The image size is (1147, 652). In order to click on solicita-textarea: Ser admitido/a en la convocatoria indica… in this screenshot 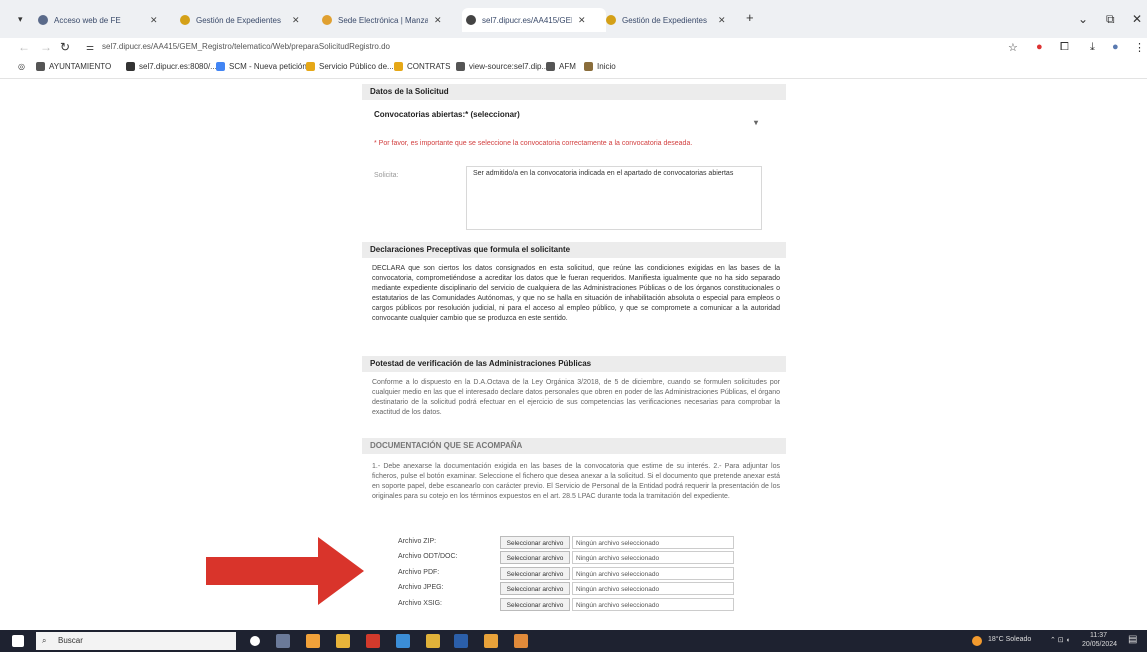, I will do `click(614, 198)`.